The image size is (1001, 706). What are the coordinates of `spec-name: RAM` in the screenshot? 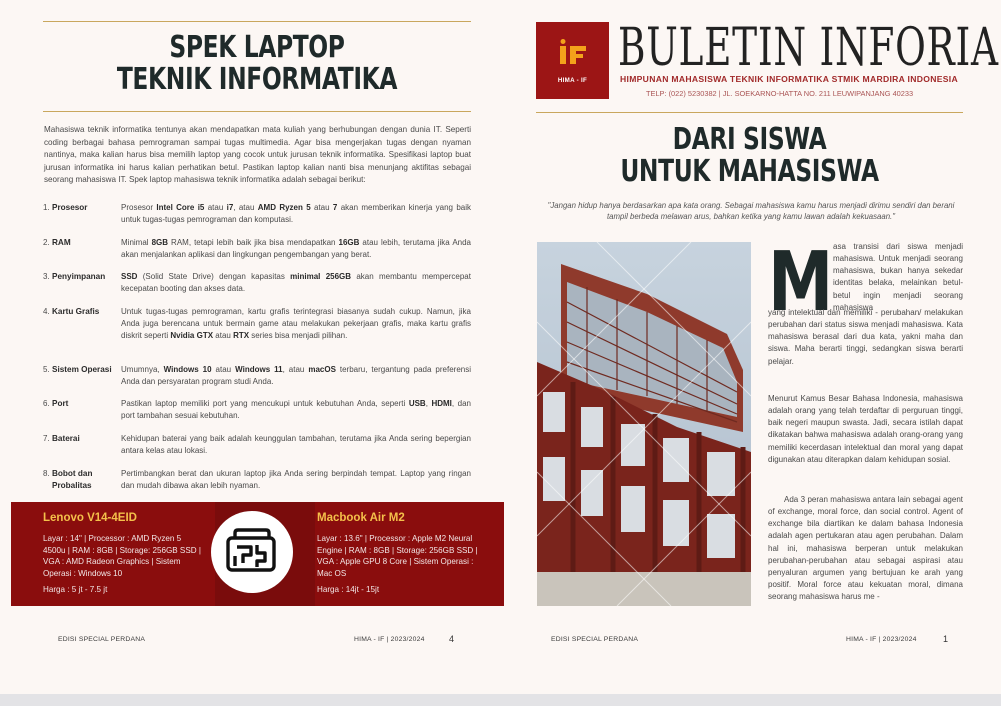 It's located at (61, 242).